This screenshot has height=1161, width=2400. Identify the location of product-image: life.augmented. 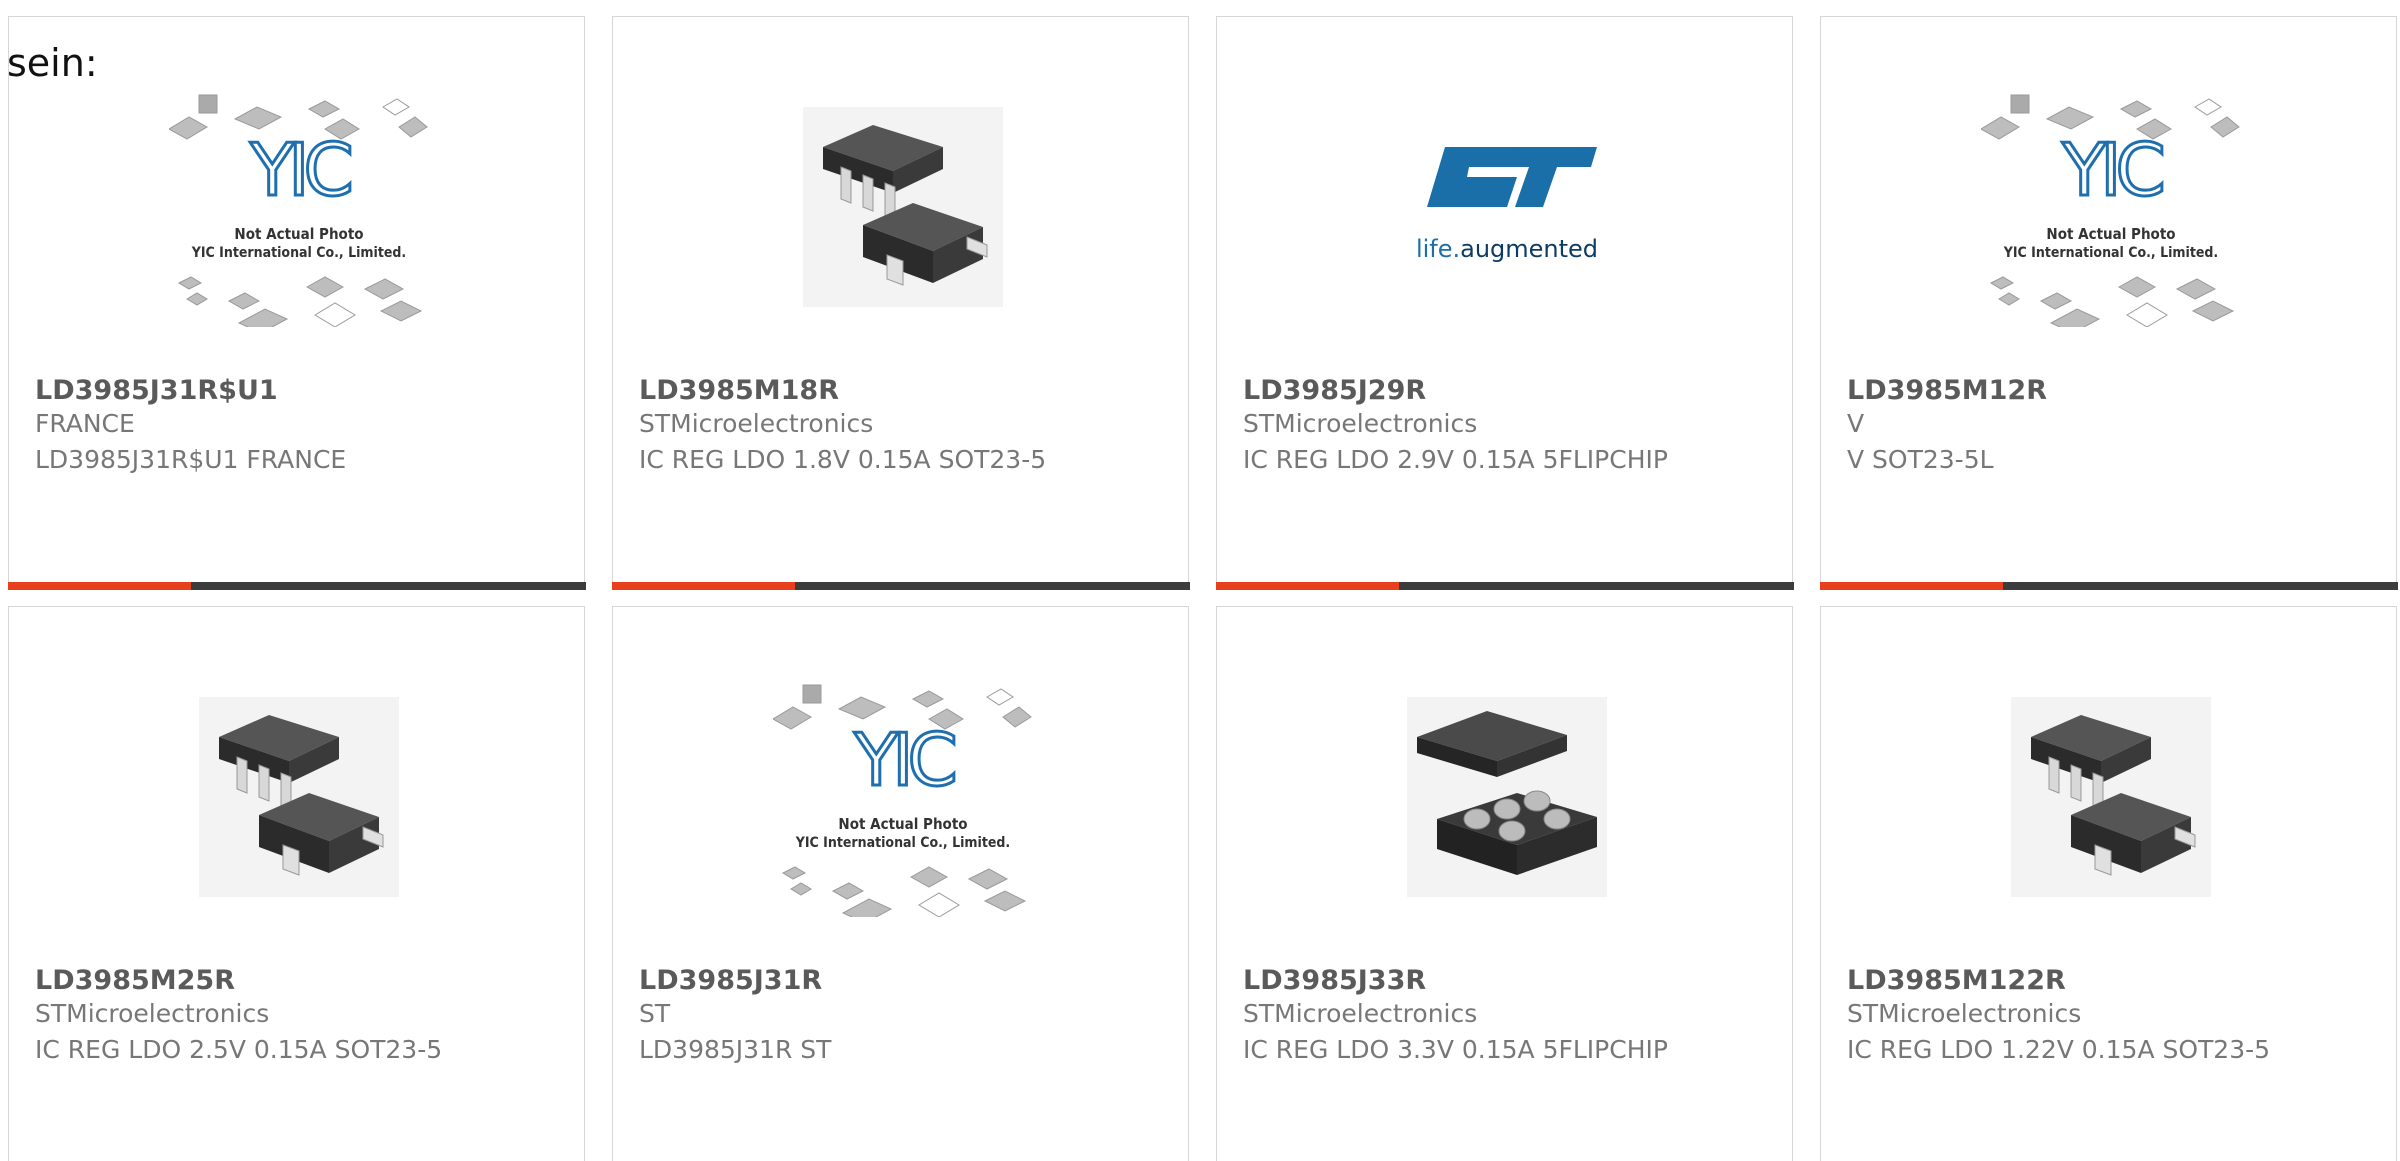
(1507, 207).